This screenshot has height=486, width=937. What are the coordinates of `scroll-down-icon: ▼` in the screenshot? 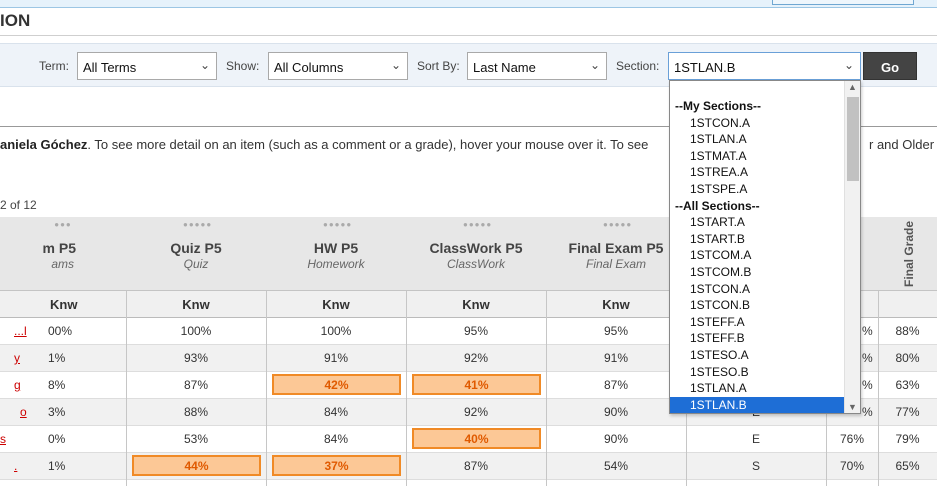 It's located at (852, 407).